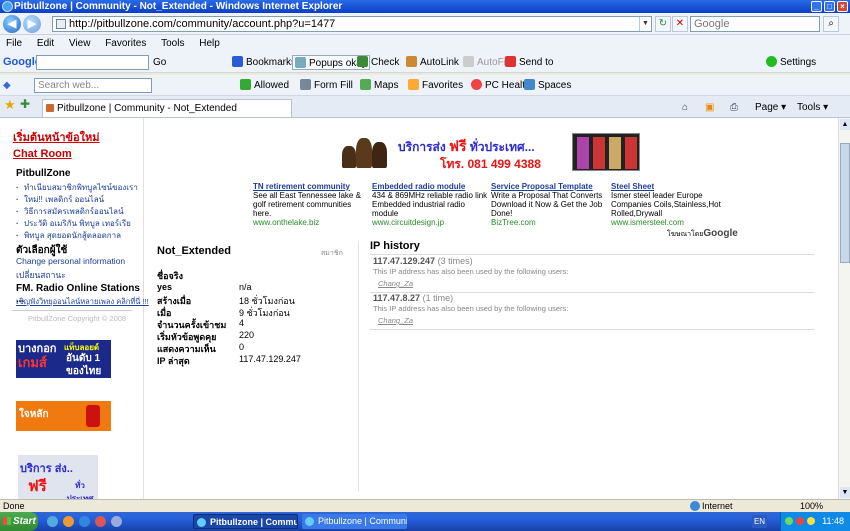 The height and width of the screenshot is (531, 850). What do you see at coordinates (645, 24) in the screenshot?
I see `address-dropdown-icon: ▼` at bounding box center [645, 24].